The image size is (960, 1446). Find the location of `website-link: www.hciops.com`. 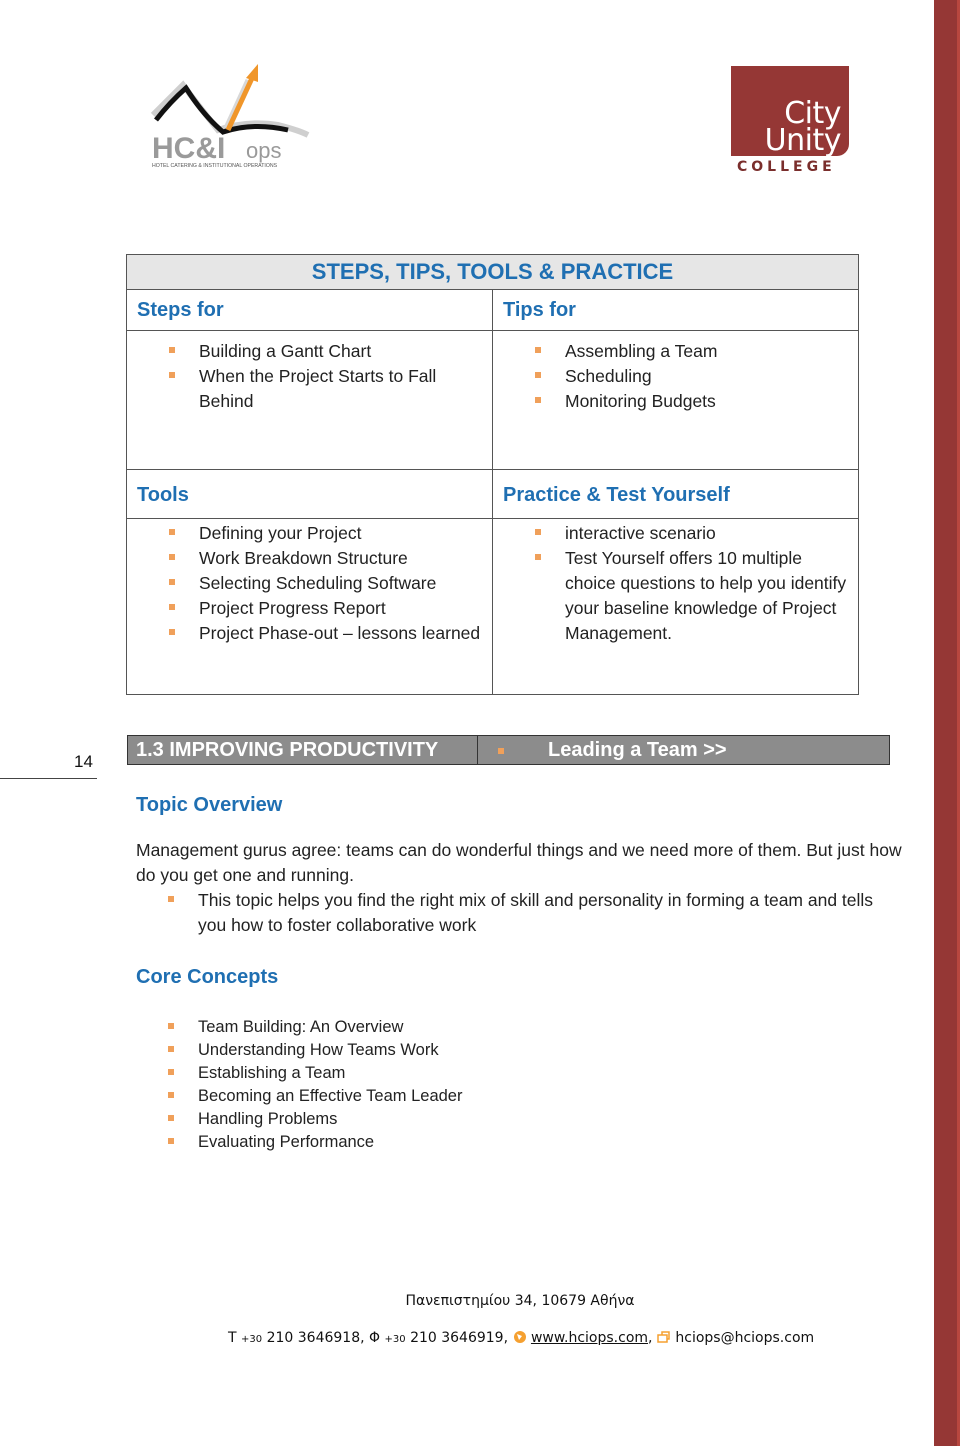

website-link: www.hciops.com is located at coordinates (589, 1338).